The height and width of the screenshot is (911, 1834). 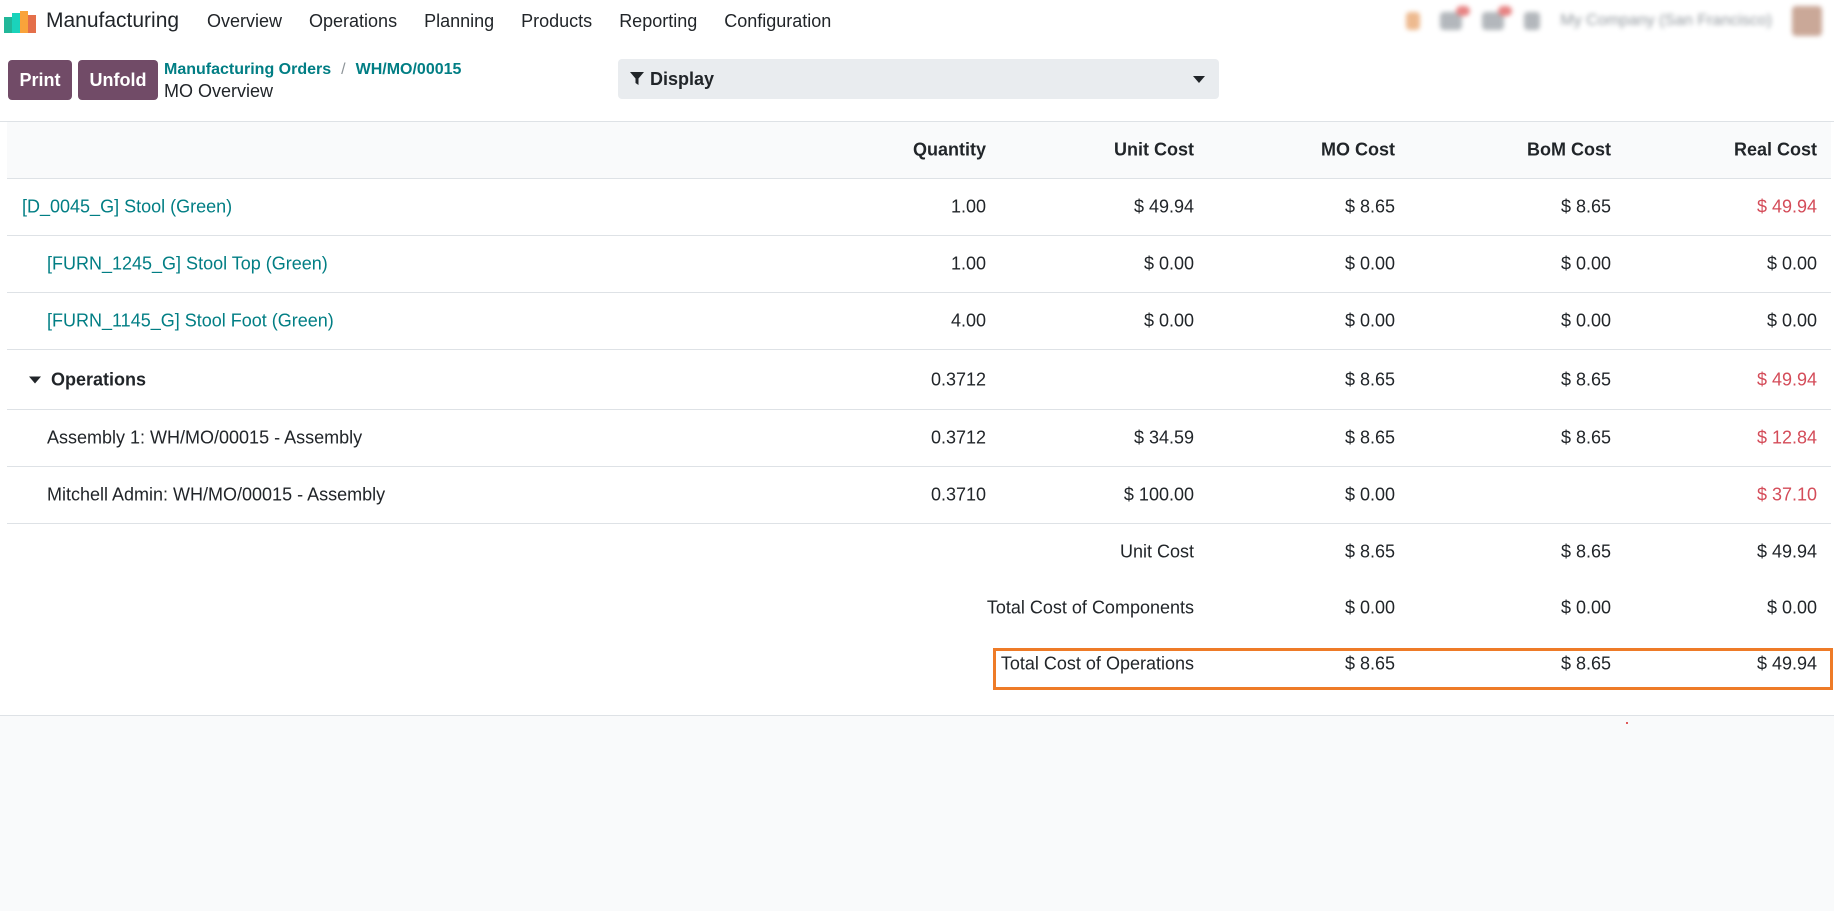 I want to click on footer-label: Total Cost of Components, so click(x=1090, y=607).